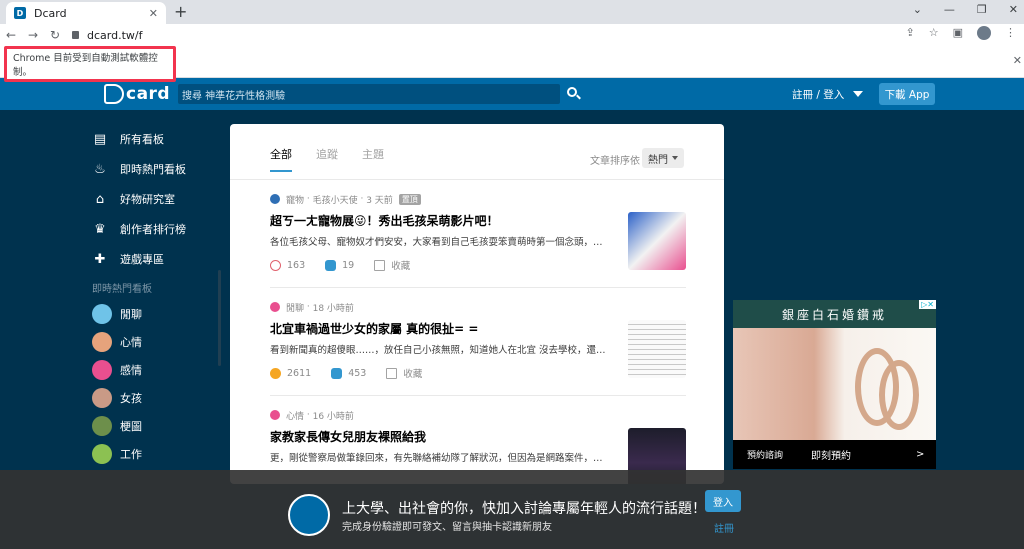 This screenshot has width=1024, height=549. What do you see at coordinates (926, 454) in the screenshot?
I see `chevron-right-icon: >` at bounding box center [926, 454].